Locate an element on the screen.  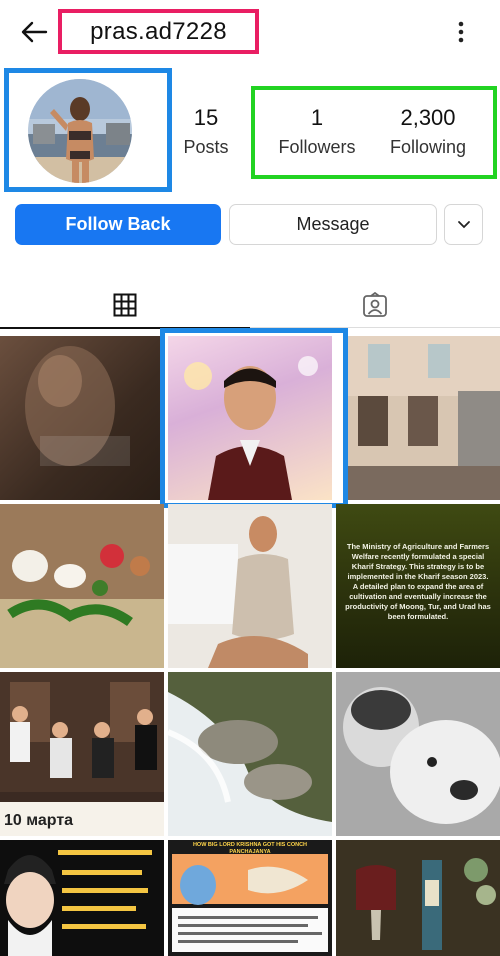
tagged-person-icon is located at coordinates (375, 304).